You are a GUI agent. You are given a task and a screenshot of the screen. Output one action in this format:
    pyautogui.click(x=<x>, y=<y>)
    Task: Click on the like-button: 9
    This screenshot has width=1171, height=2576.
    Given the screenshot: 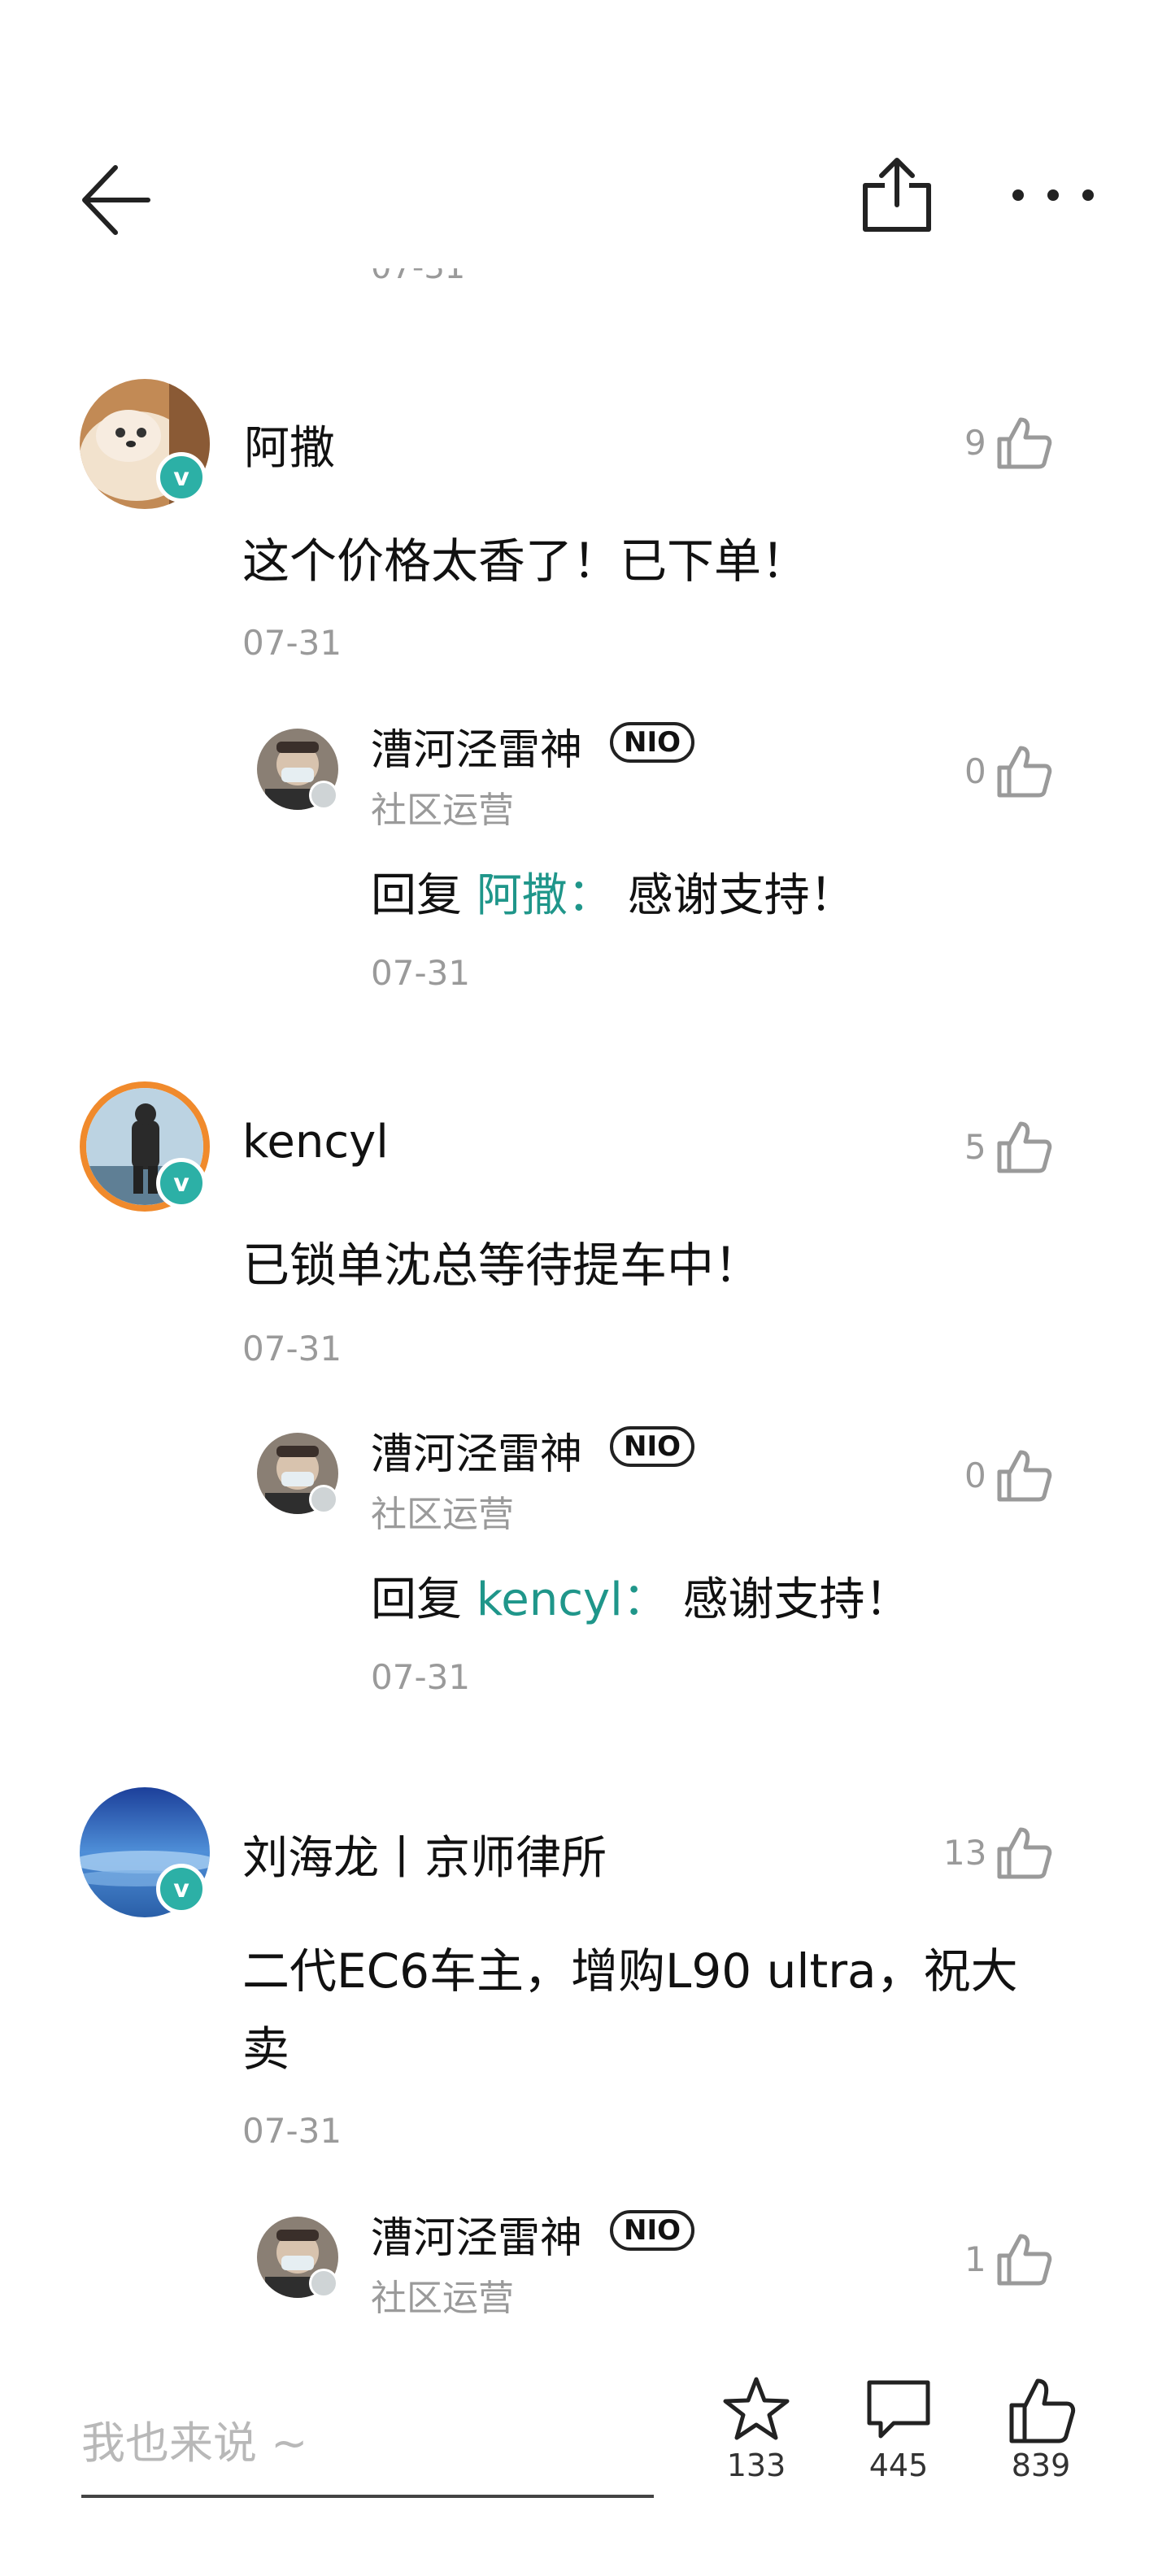 What is the action you would take?
    pyautogui.click(x=1009, y=443)
    